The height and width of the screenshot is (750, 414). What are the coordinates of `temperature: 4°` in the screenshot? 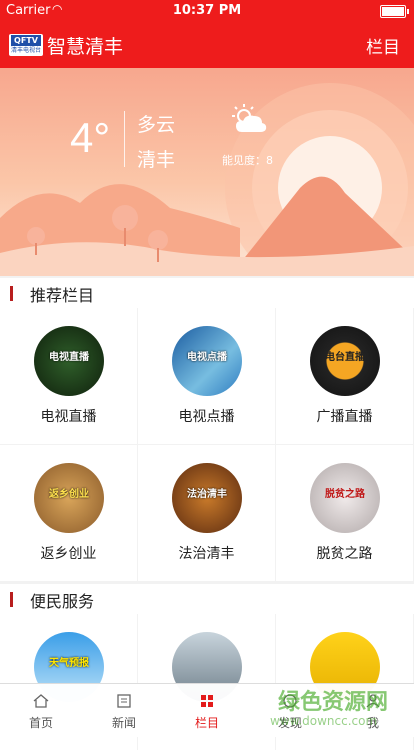 It's located at (90, 137).